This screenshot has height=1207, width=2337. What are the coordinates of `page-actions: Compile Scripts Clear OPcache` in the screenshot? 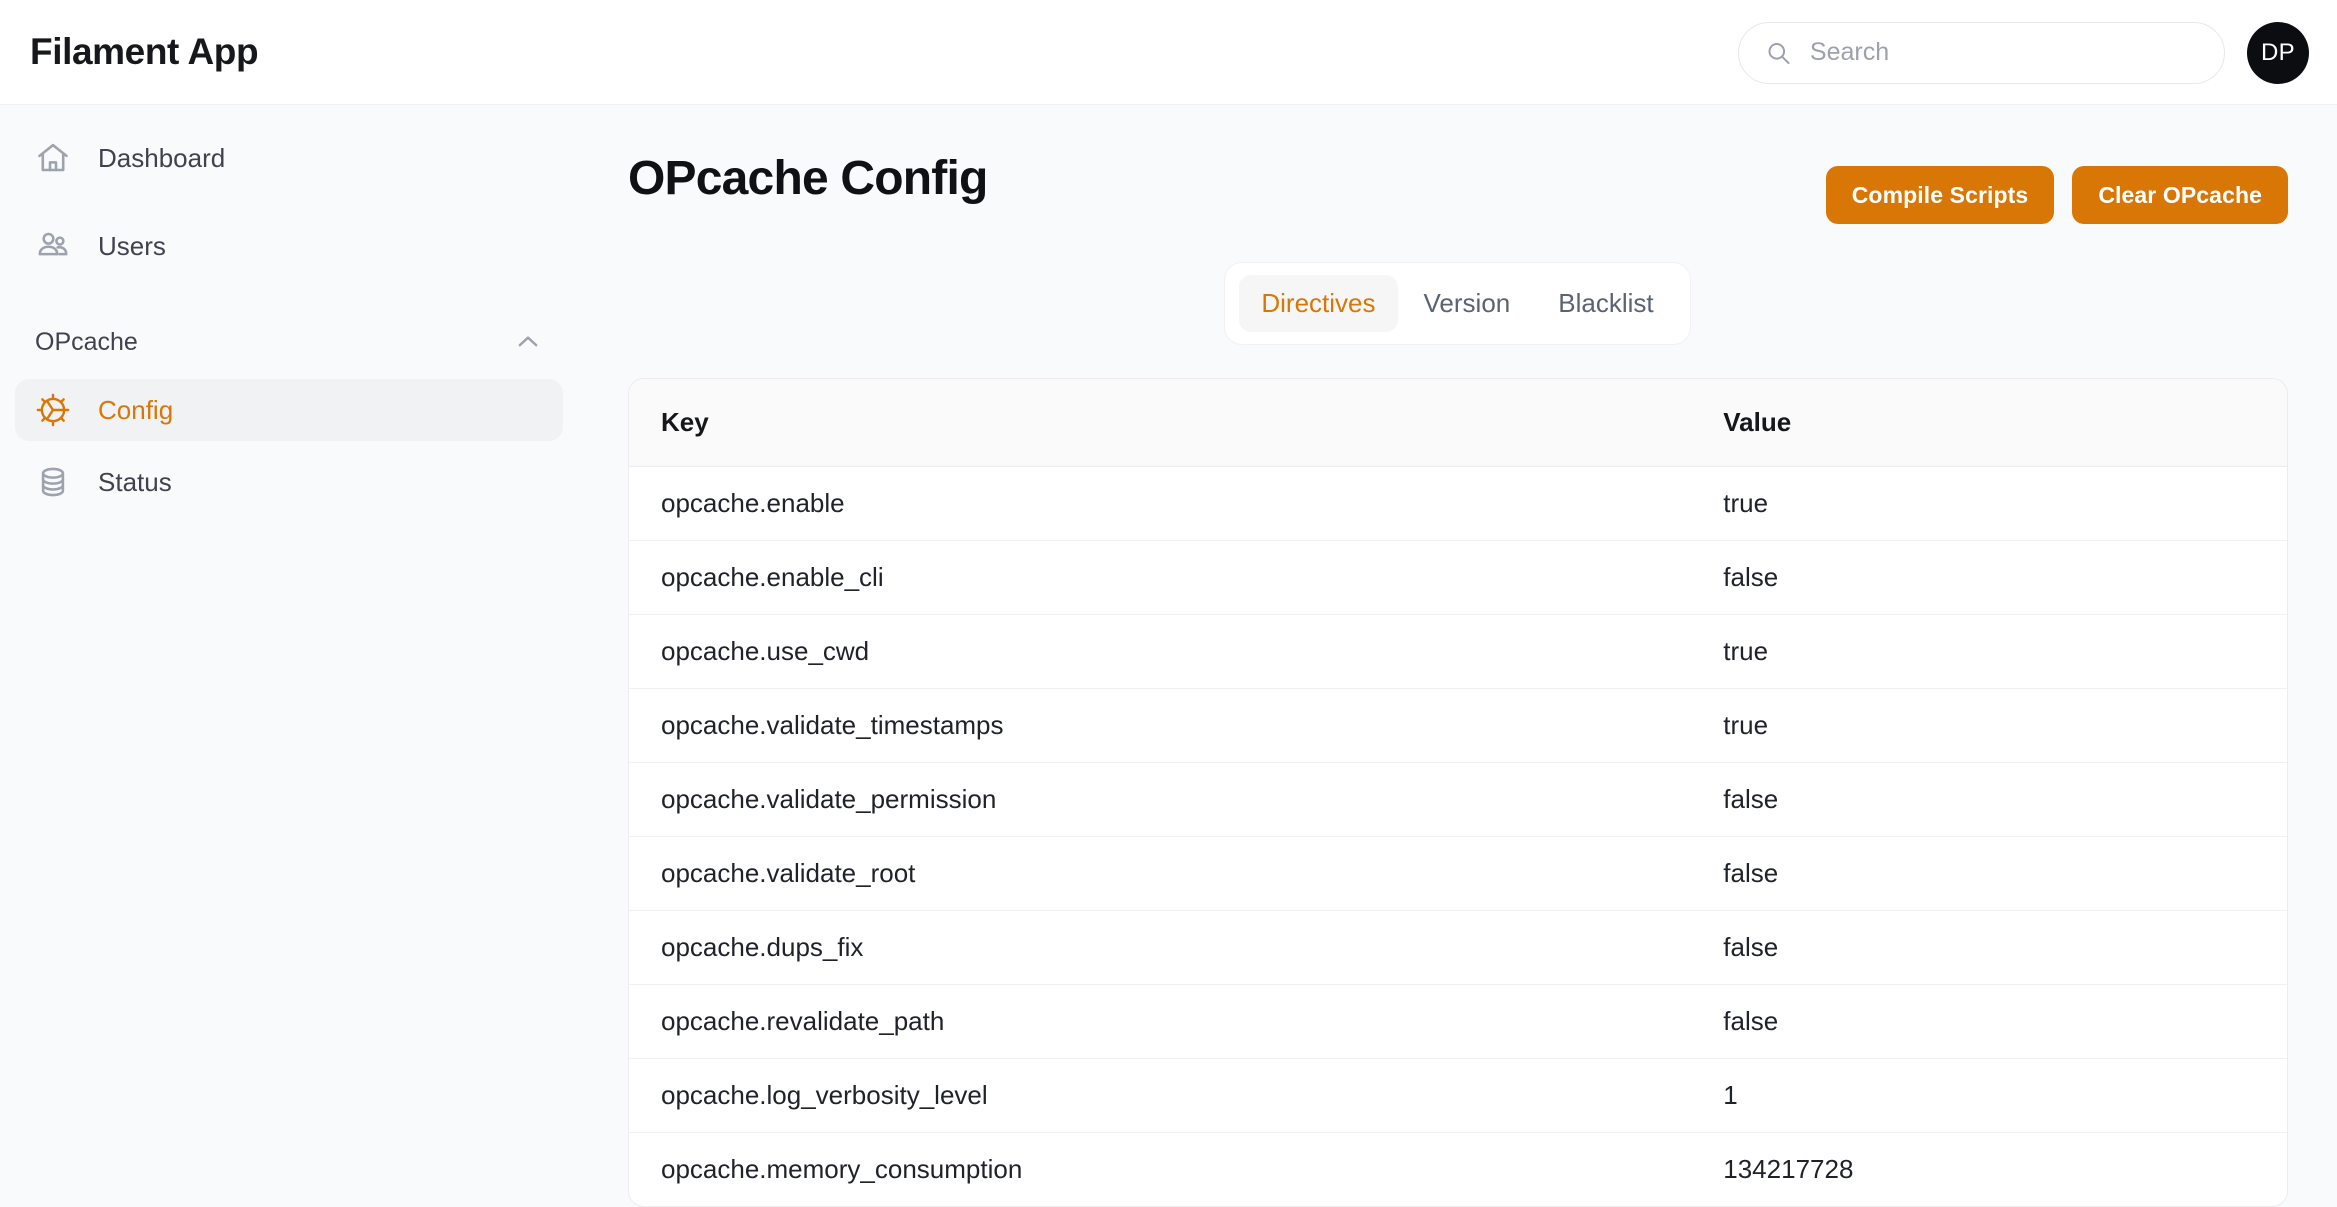 It's located at (2056, 195).